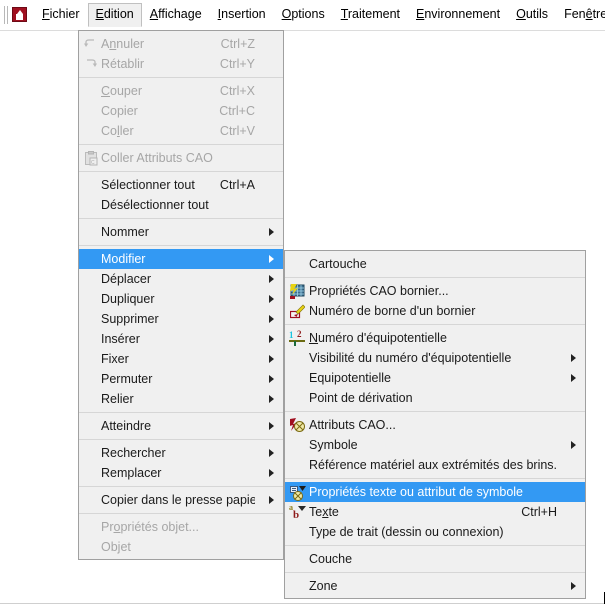  Describe the element at coordinates (61, 15) in the screenshot. I see `menu-bar-item-fichier: Fichier` at that location.